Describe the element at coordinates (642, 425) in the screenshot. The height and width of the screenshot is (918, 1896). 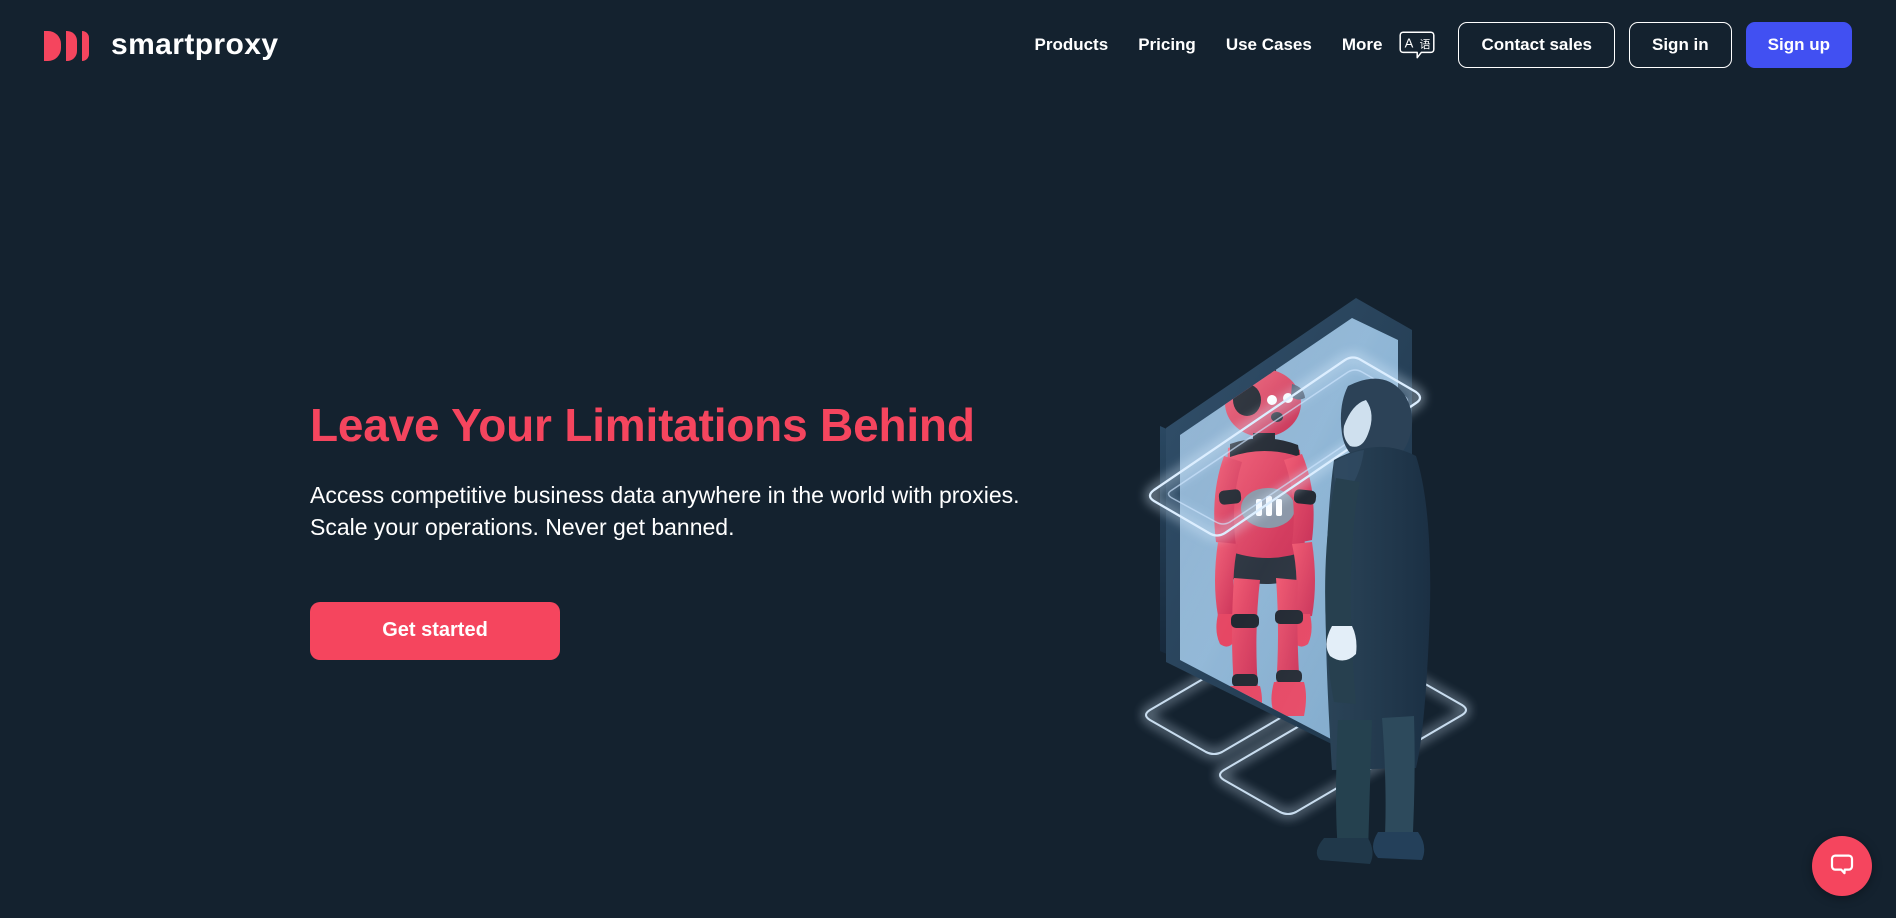
I see `hero-headline: Leave Your Limitations Behind` at that location.